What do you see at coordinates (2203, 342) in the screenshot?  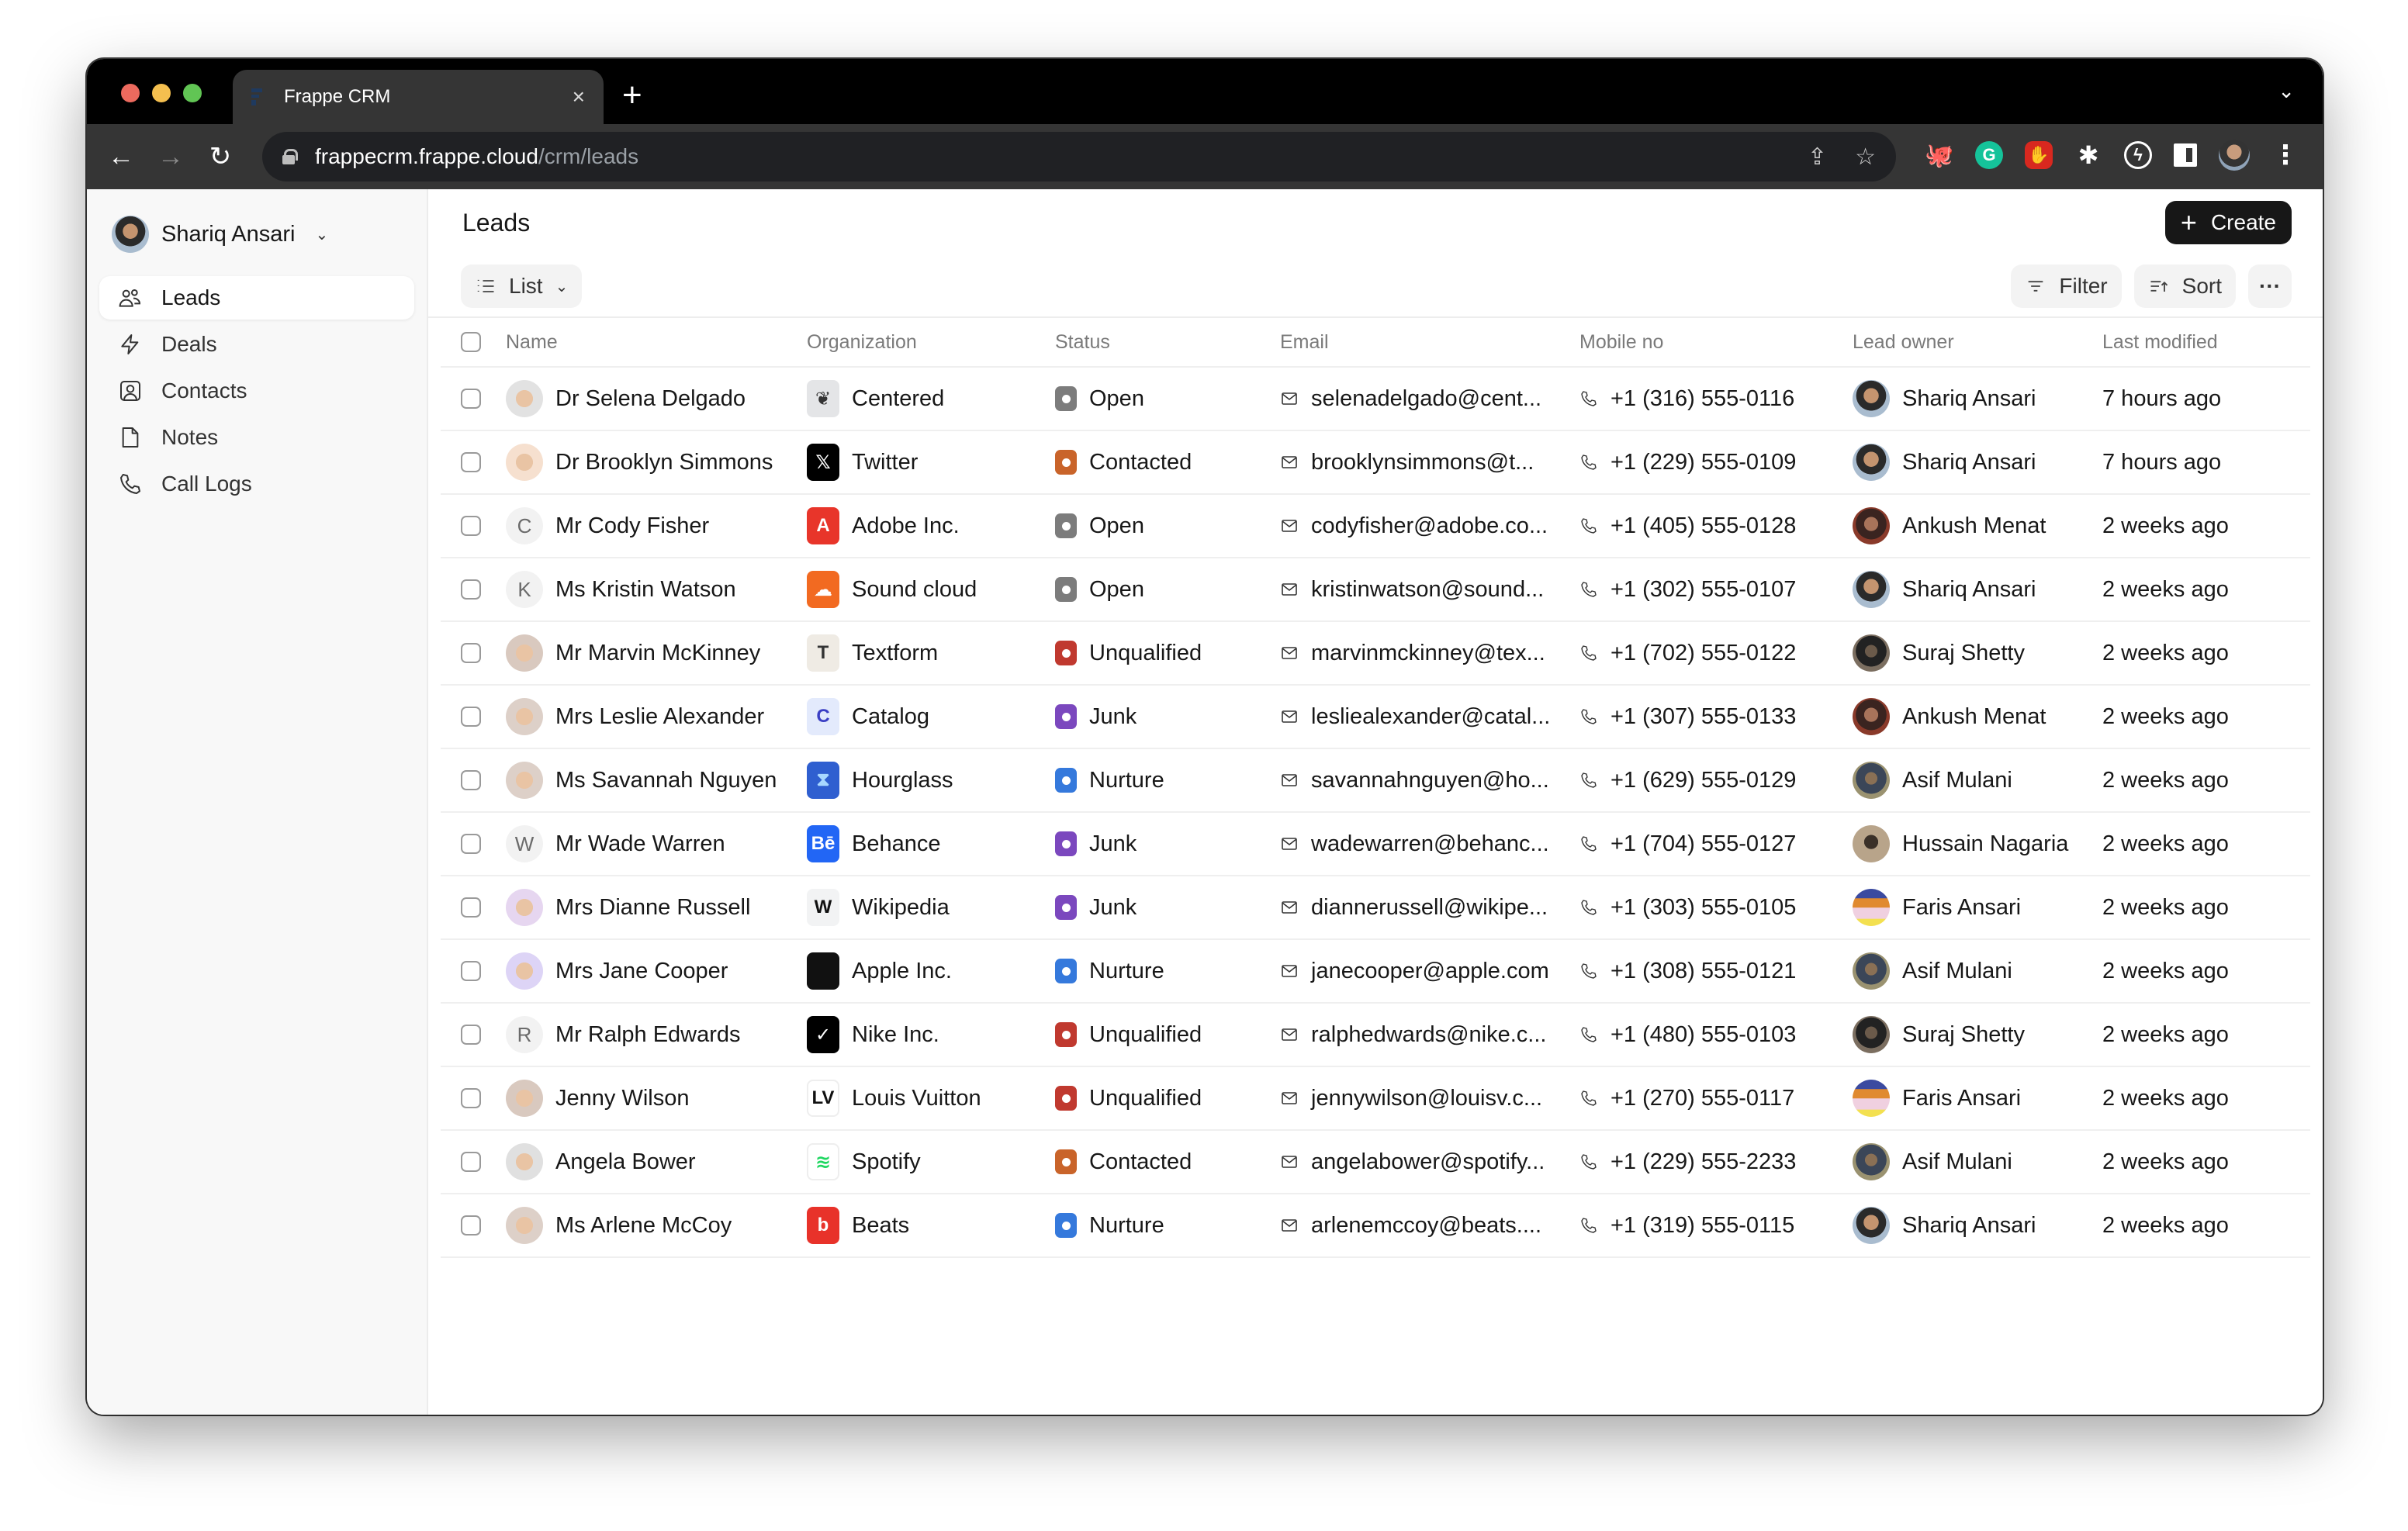 I see `column-header-last-modified: Last modified` at bounding box center [2203, 342].